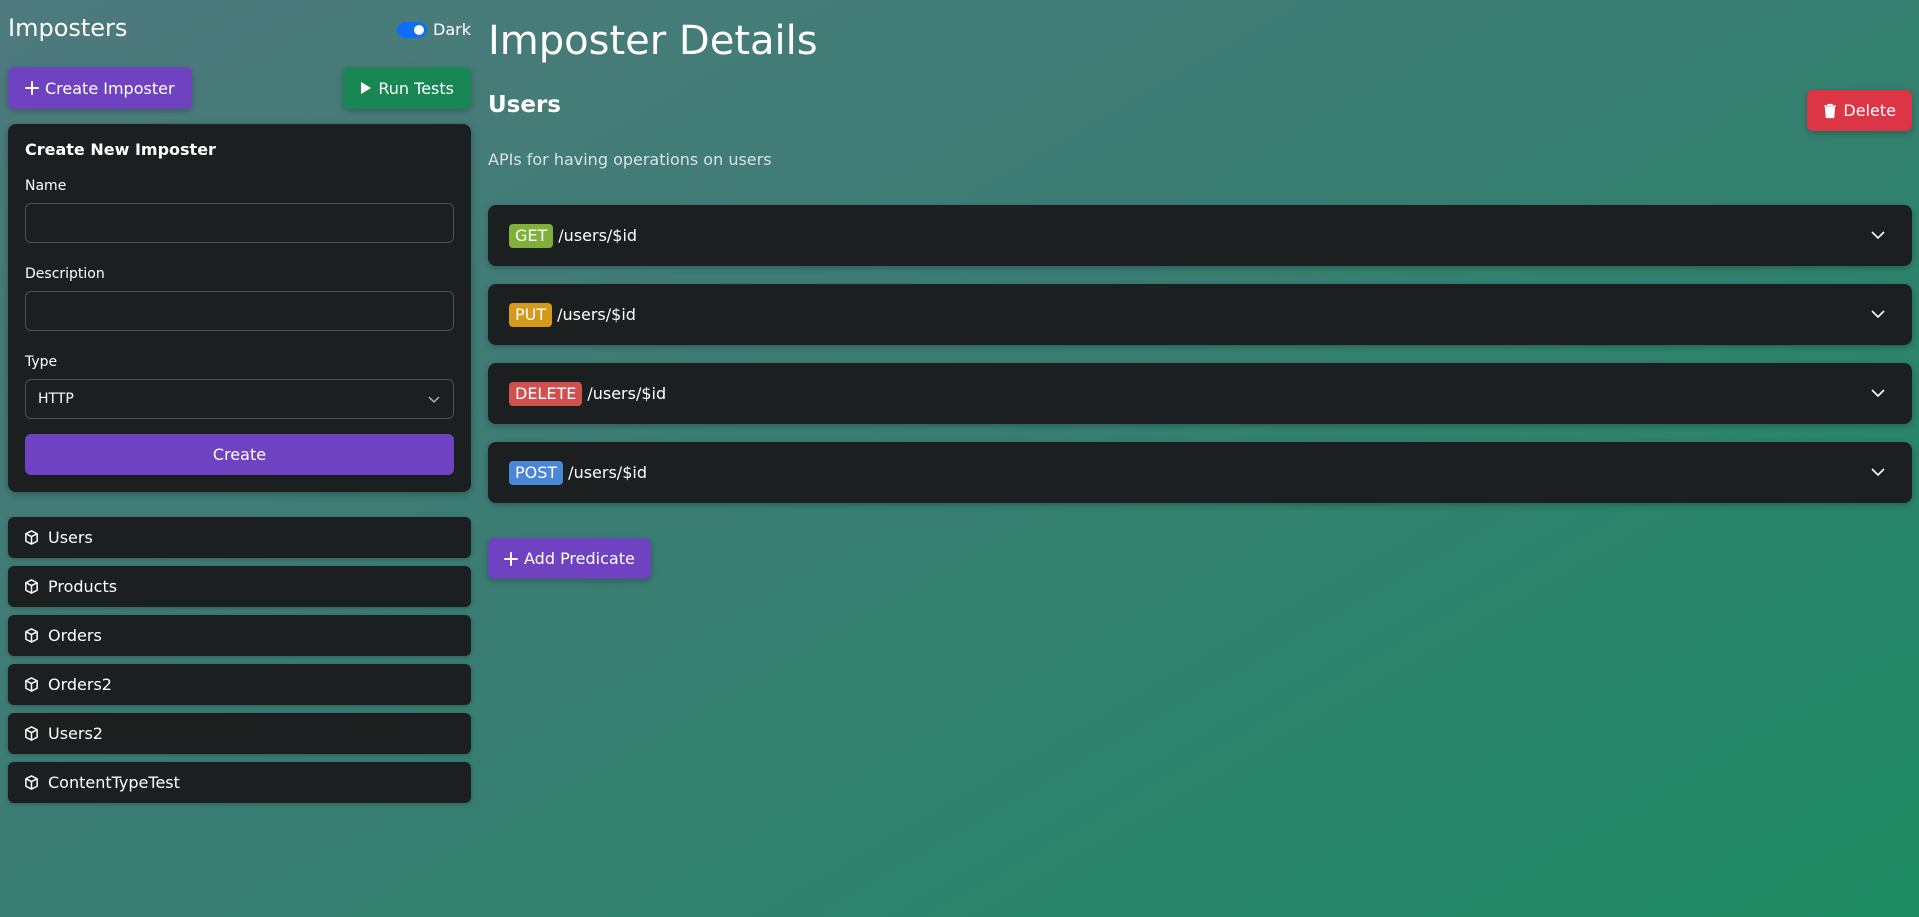 This screenshot has height=917, width=1919. Describe the element at coordinates (1830, 110) in the screenshot. I see `trash-icon` at that location.